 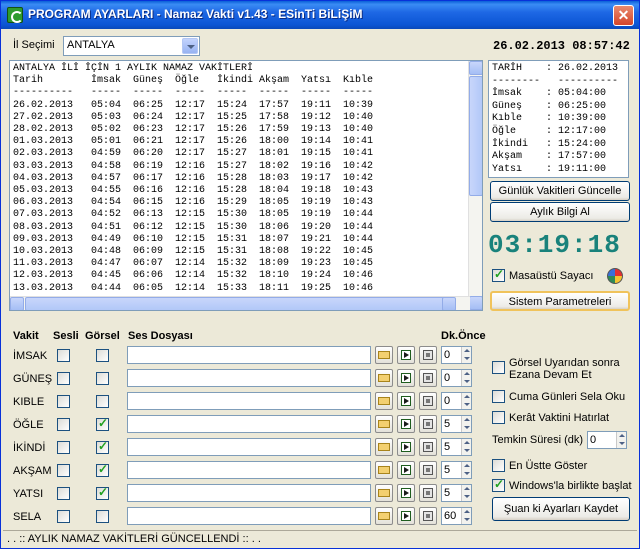 What do you see at coordinates (607, 440) in the screenshot?
I see `temkin-spinner: 0` at bounding box center [607, 440].